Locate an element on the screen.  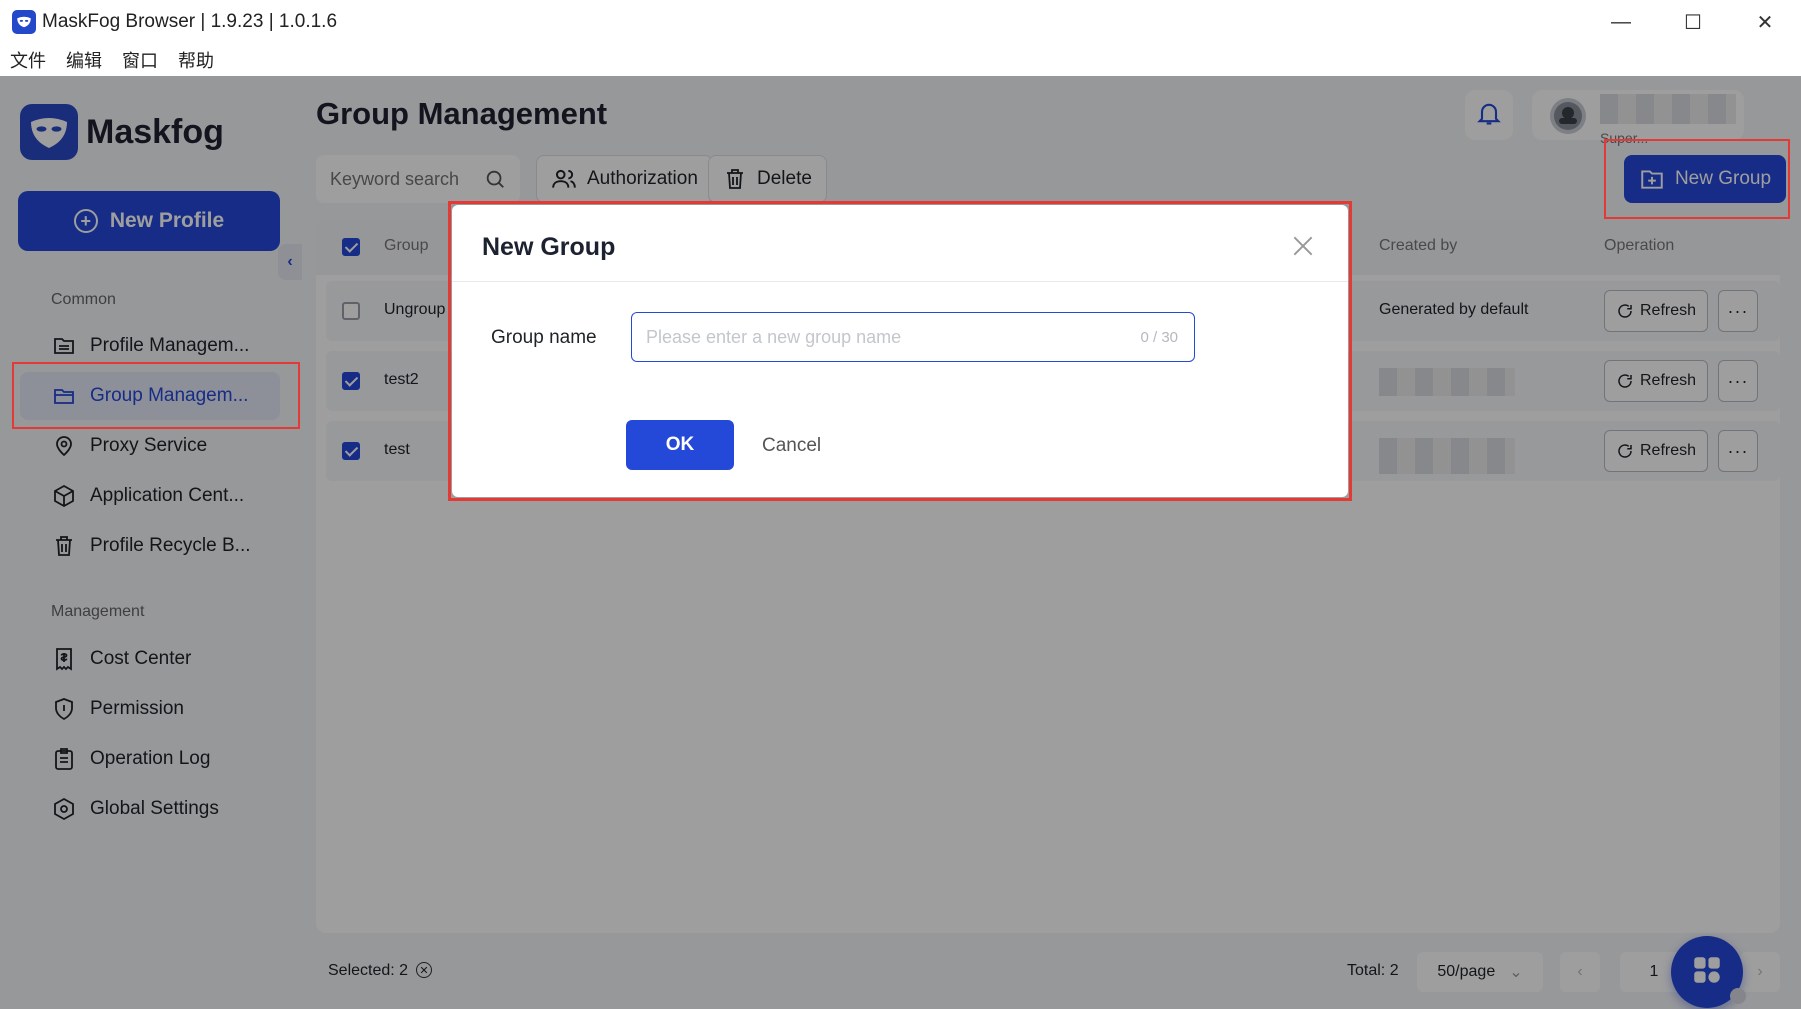
ok-button: OK is located at coordinates (680, 445).